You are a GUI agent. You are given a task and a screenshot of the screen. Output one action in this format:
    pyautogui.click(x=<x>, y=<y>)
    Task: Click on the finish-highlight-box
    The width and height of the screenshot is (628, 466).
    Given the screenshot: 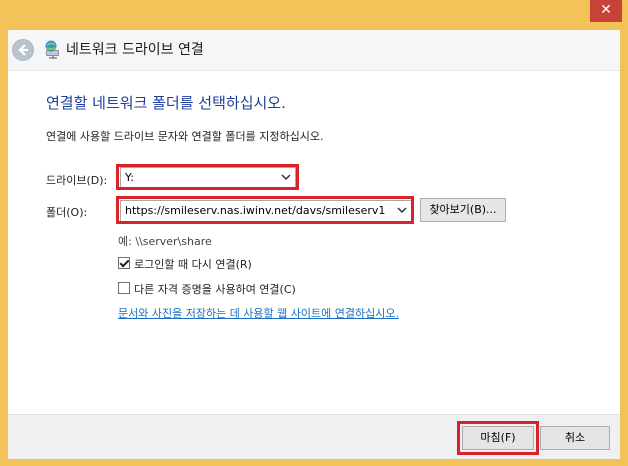 What is the action you would take?
    pyautogui.click(x=498, y=438)
    